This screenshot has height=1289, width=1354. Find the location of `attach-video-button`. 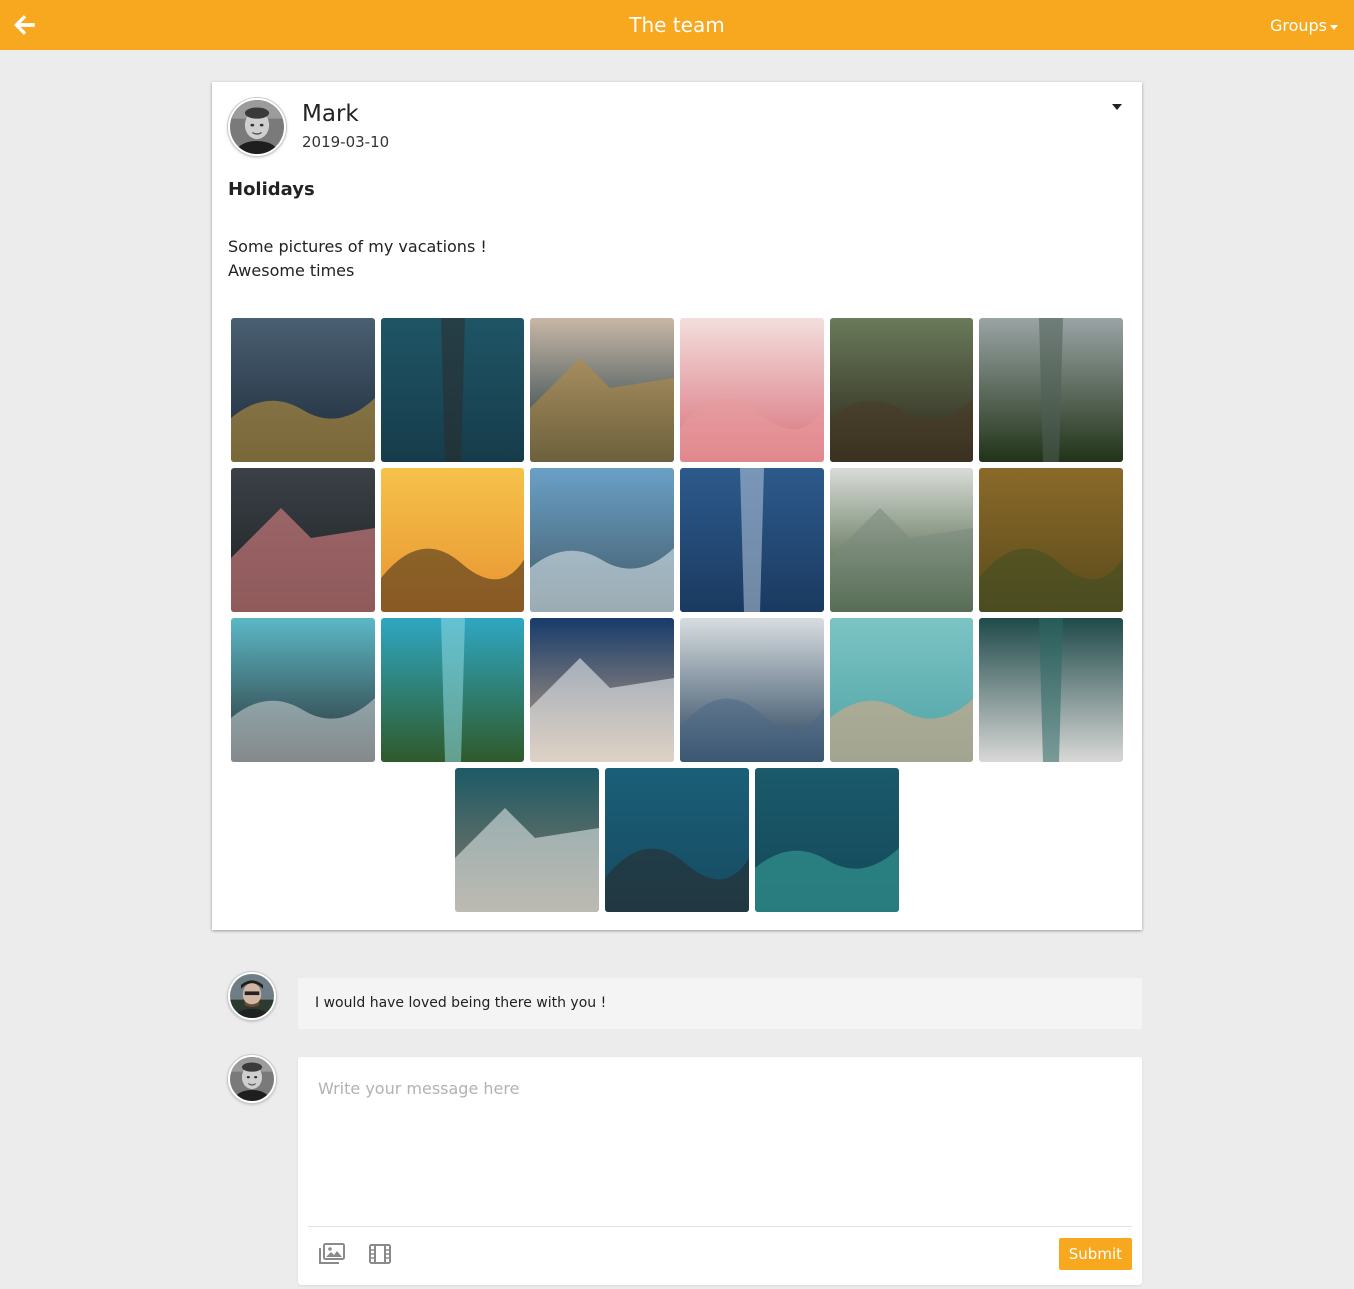

attach-video-button is located at coordinates (380, 1254).